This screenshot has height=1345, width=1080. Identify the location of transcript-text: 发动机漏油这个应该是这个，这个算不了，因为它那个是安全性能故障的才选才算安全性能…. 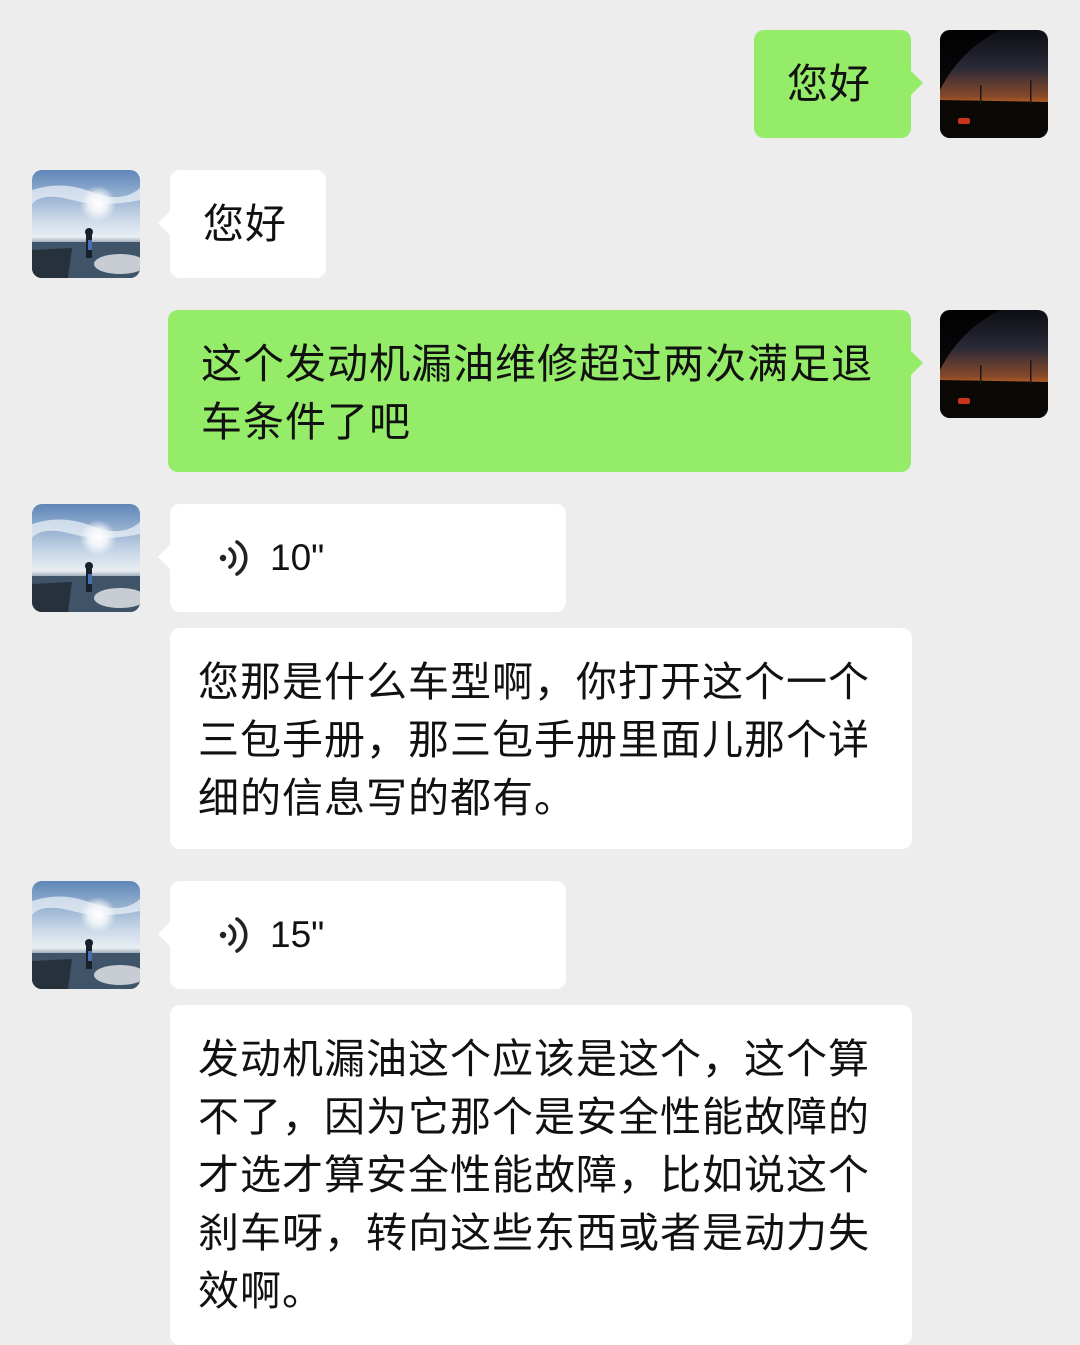
(534, 1175).